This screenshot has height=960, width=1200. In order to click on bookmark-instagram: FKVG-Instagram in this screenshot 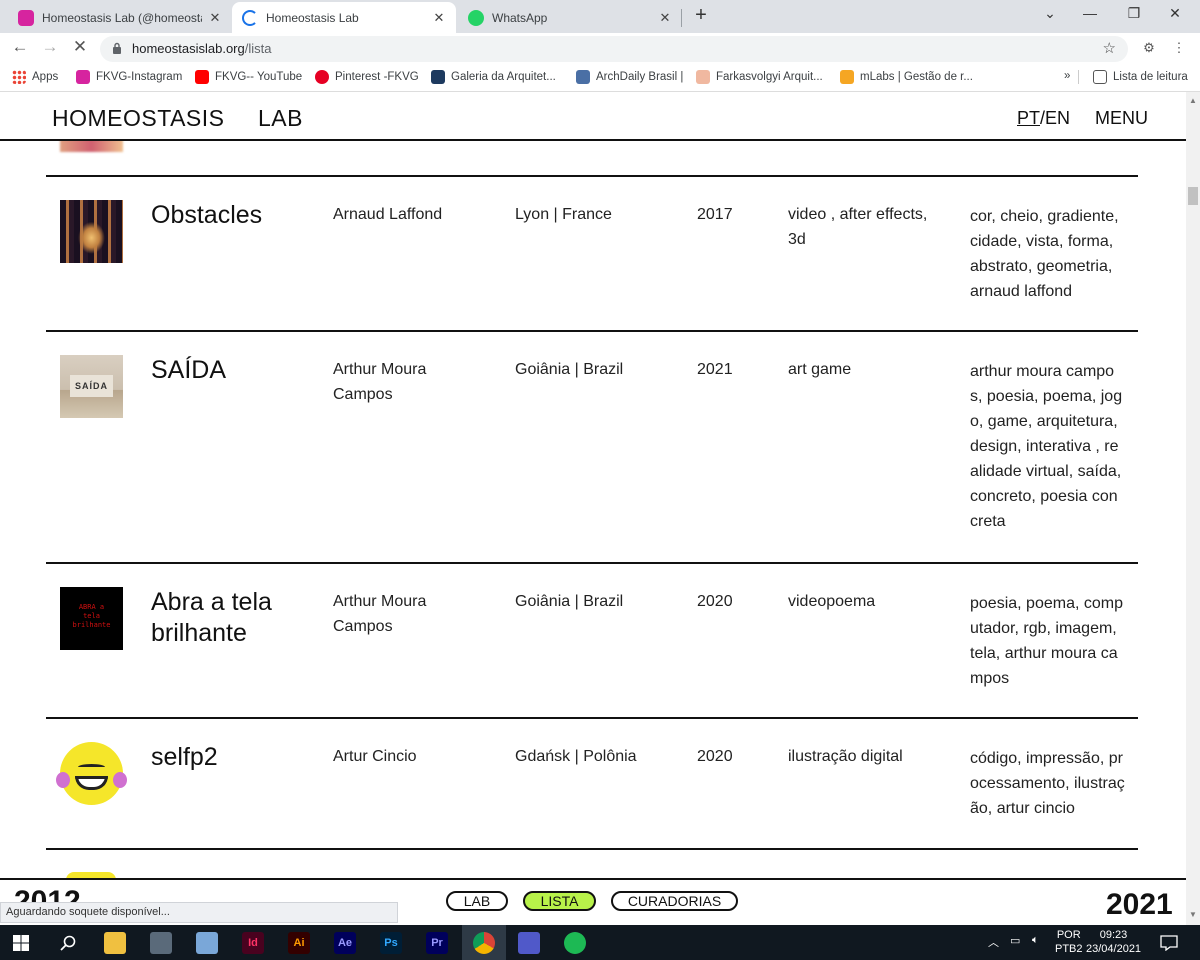, I will do `click(129, 77)`.